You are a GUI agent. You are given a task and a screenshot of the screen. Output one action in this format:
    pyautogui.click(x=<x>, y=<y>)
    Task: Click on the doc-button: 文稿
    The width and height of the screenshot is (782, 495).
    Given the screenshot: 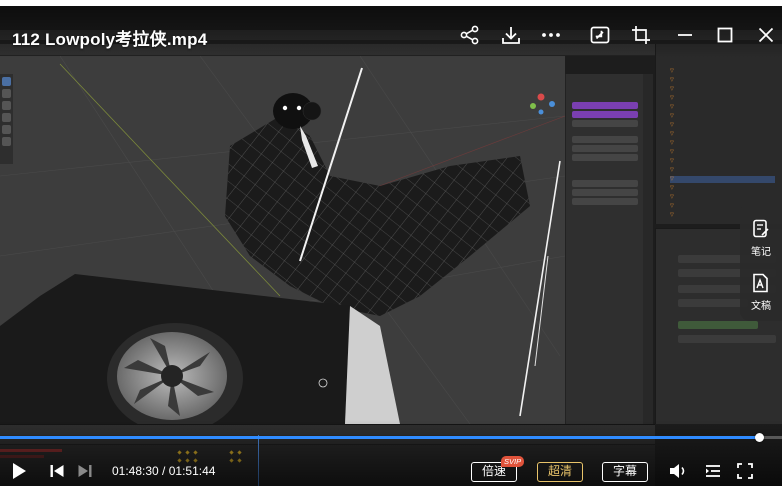 What is the action you would take?
    pyautogui.click(x=761, y=289)
    